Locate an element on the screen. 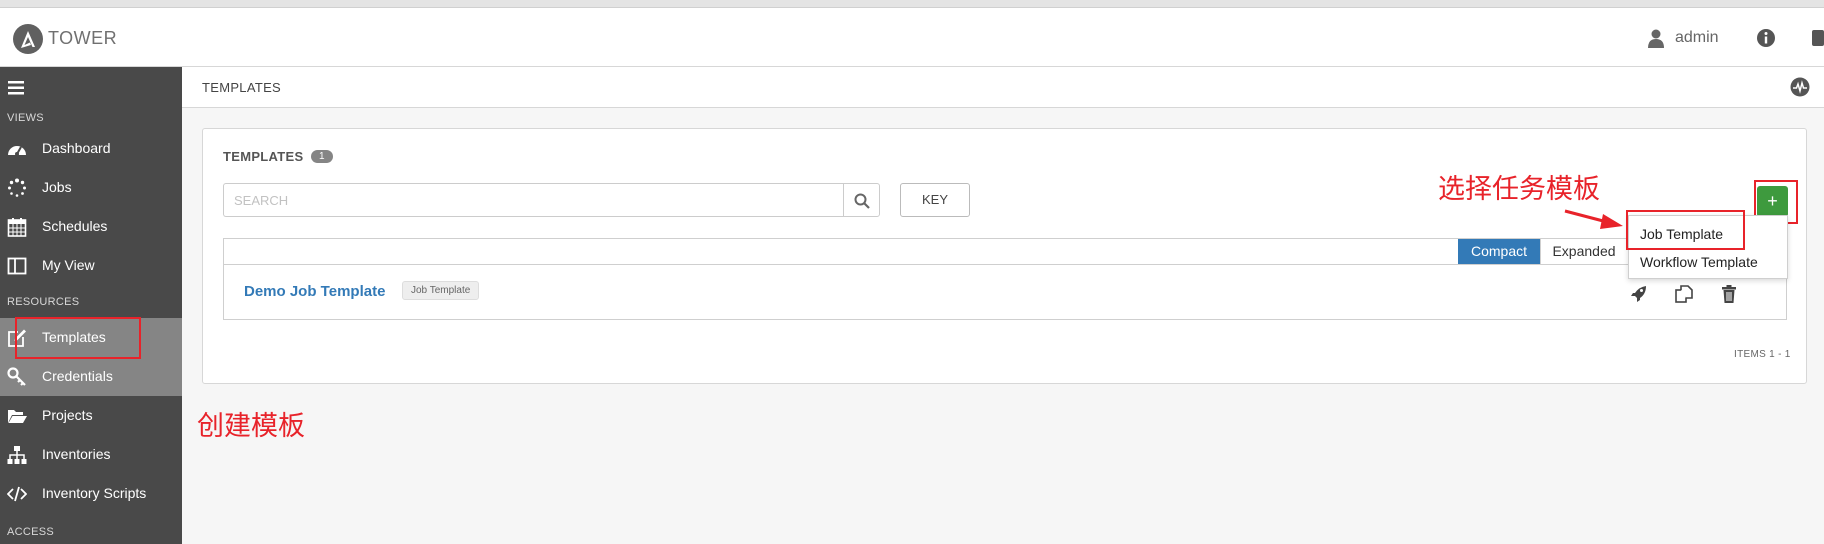  sidebar-item-jobs: Jobs is located at coordinates (91, 187).